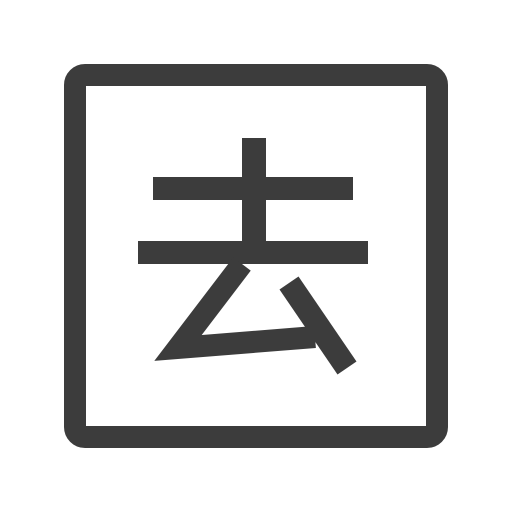 The width and height of the screenshot is (512, 512). I want to click on glyph-strokes, so click(253, 201).